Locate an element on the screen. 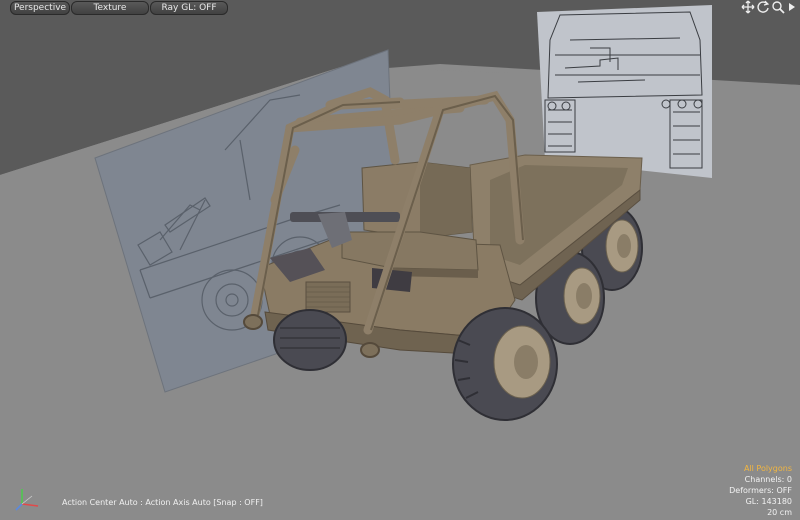 The height and width of the screenshot is (520, 800). gl-polygon-count: GL: 143180 is located at coordinates (768, 501).